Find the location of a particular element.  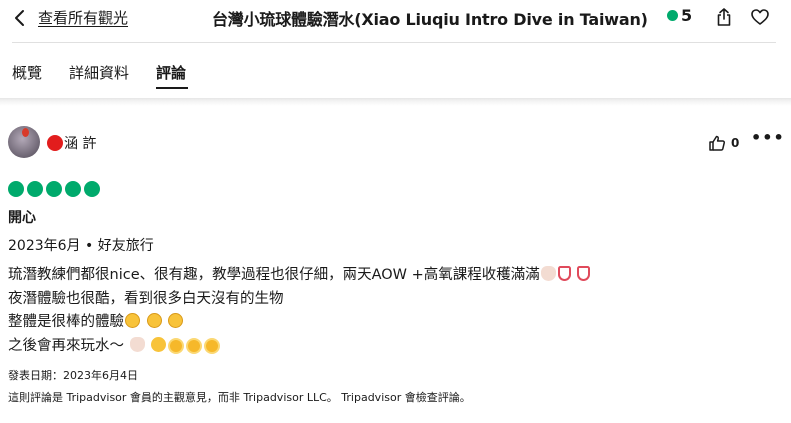

tab-bar: 概覽 詳細資料 評論 is located at coordinates (395, 76).